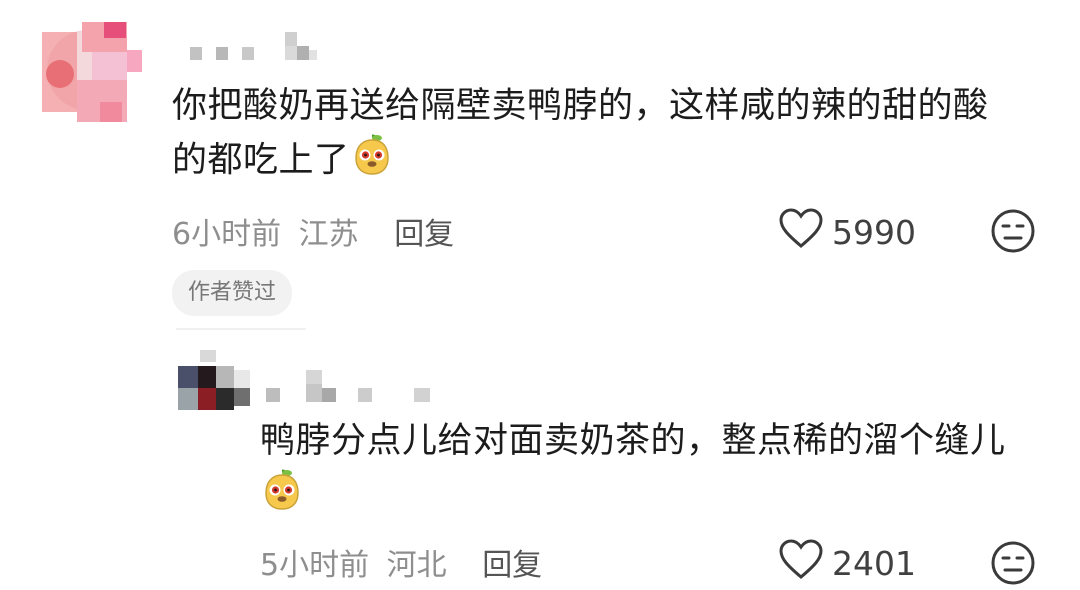 The height and width of the screenshot is (590, 1080). I want to click on reply-meta: 5小时前 河北 回复, so click(401, 562).